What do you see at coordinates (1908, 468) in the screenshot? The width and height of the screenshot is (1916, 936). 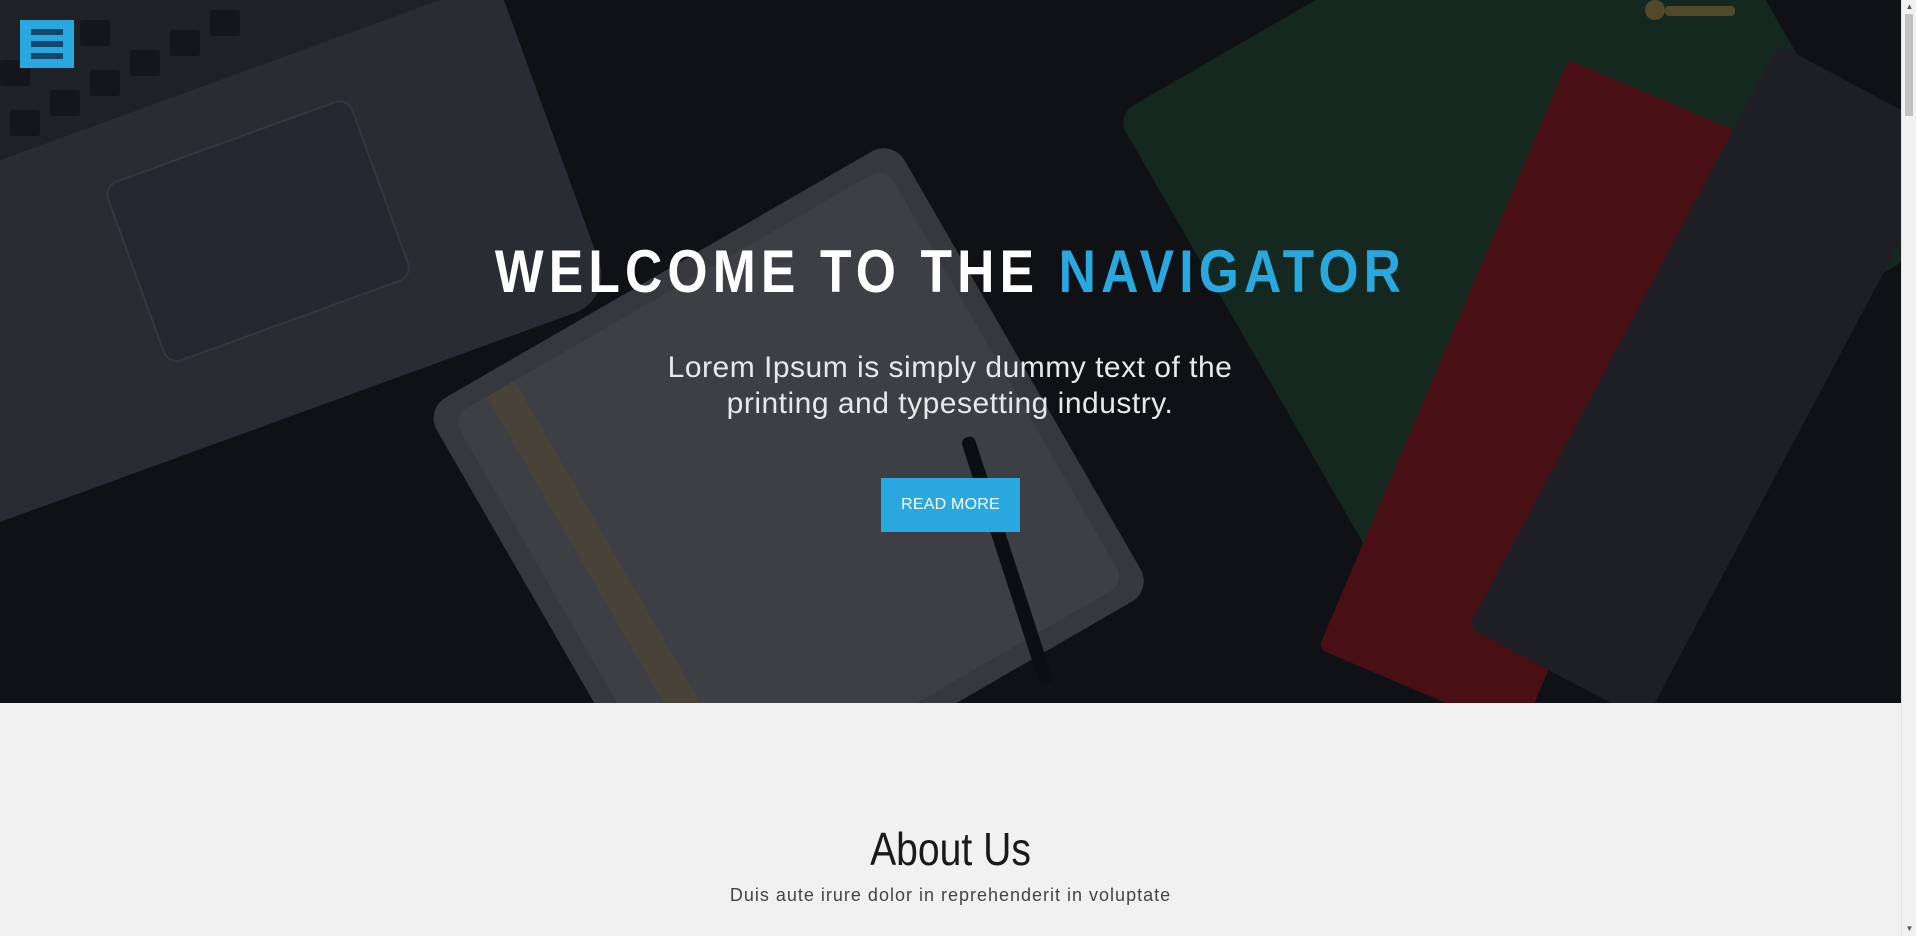 I see `vertical-scrollbar: ▲ ▼` at bounding box center [1908, 468].